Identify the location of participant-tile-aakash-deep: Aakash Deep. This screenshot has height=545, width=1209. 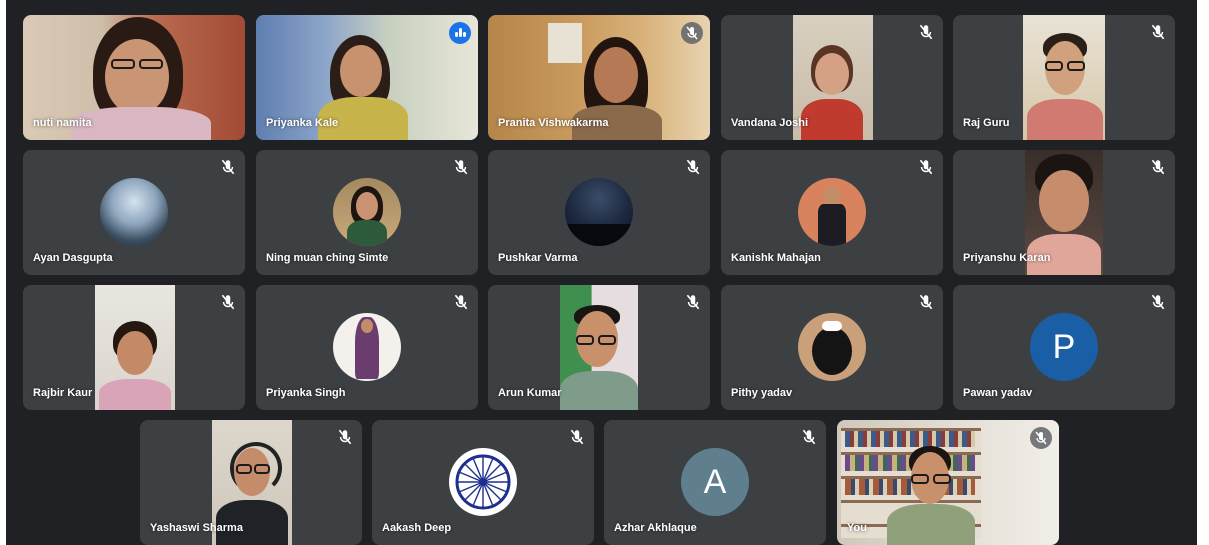
(483, 482).